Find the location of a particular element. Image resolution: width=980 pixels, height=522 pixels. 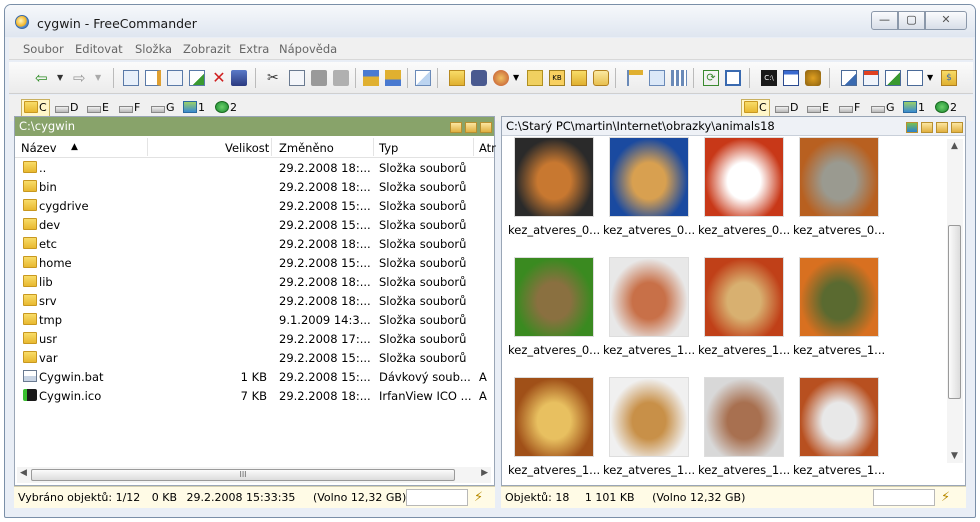

left-horizontal-scrollbar: ◀ III ▶ is located at coordinates (254, 475).